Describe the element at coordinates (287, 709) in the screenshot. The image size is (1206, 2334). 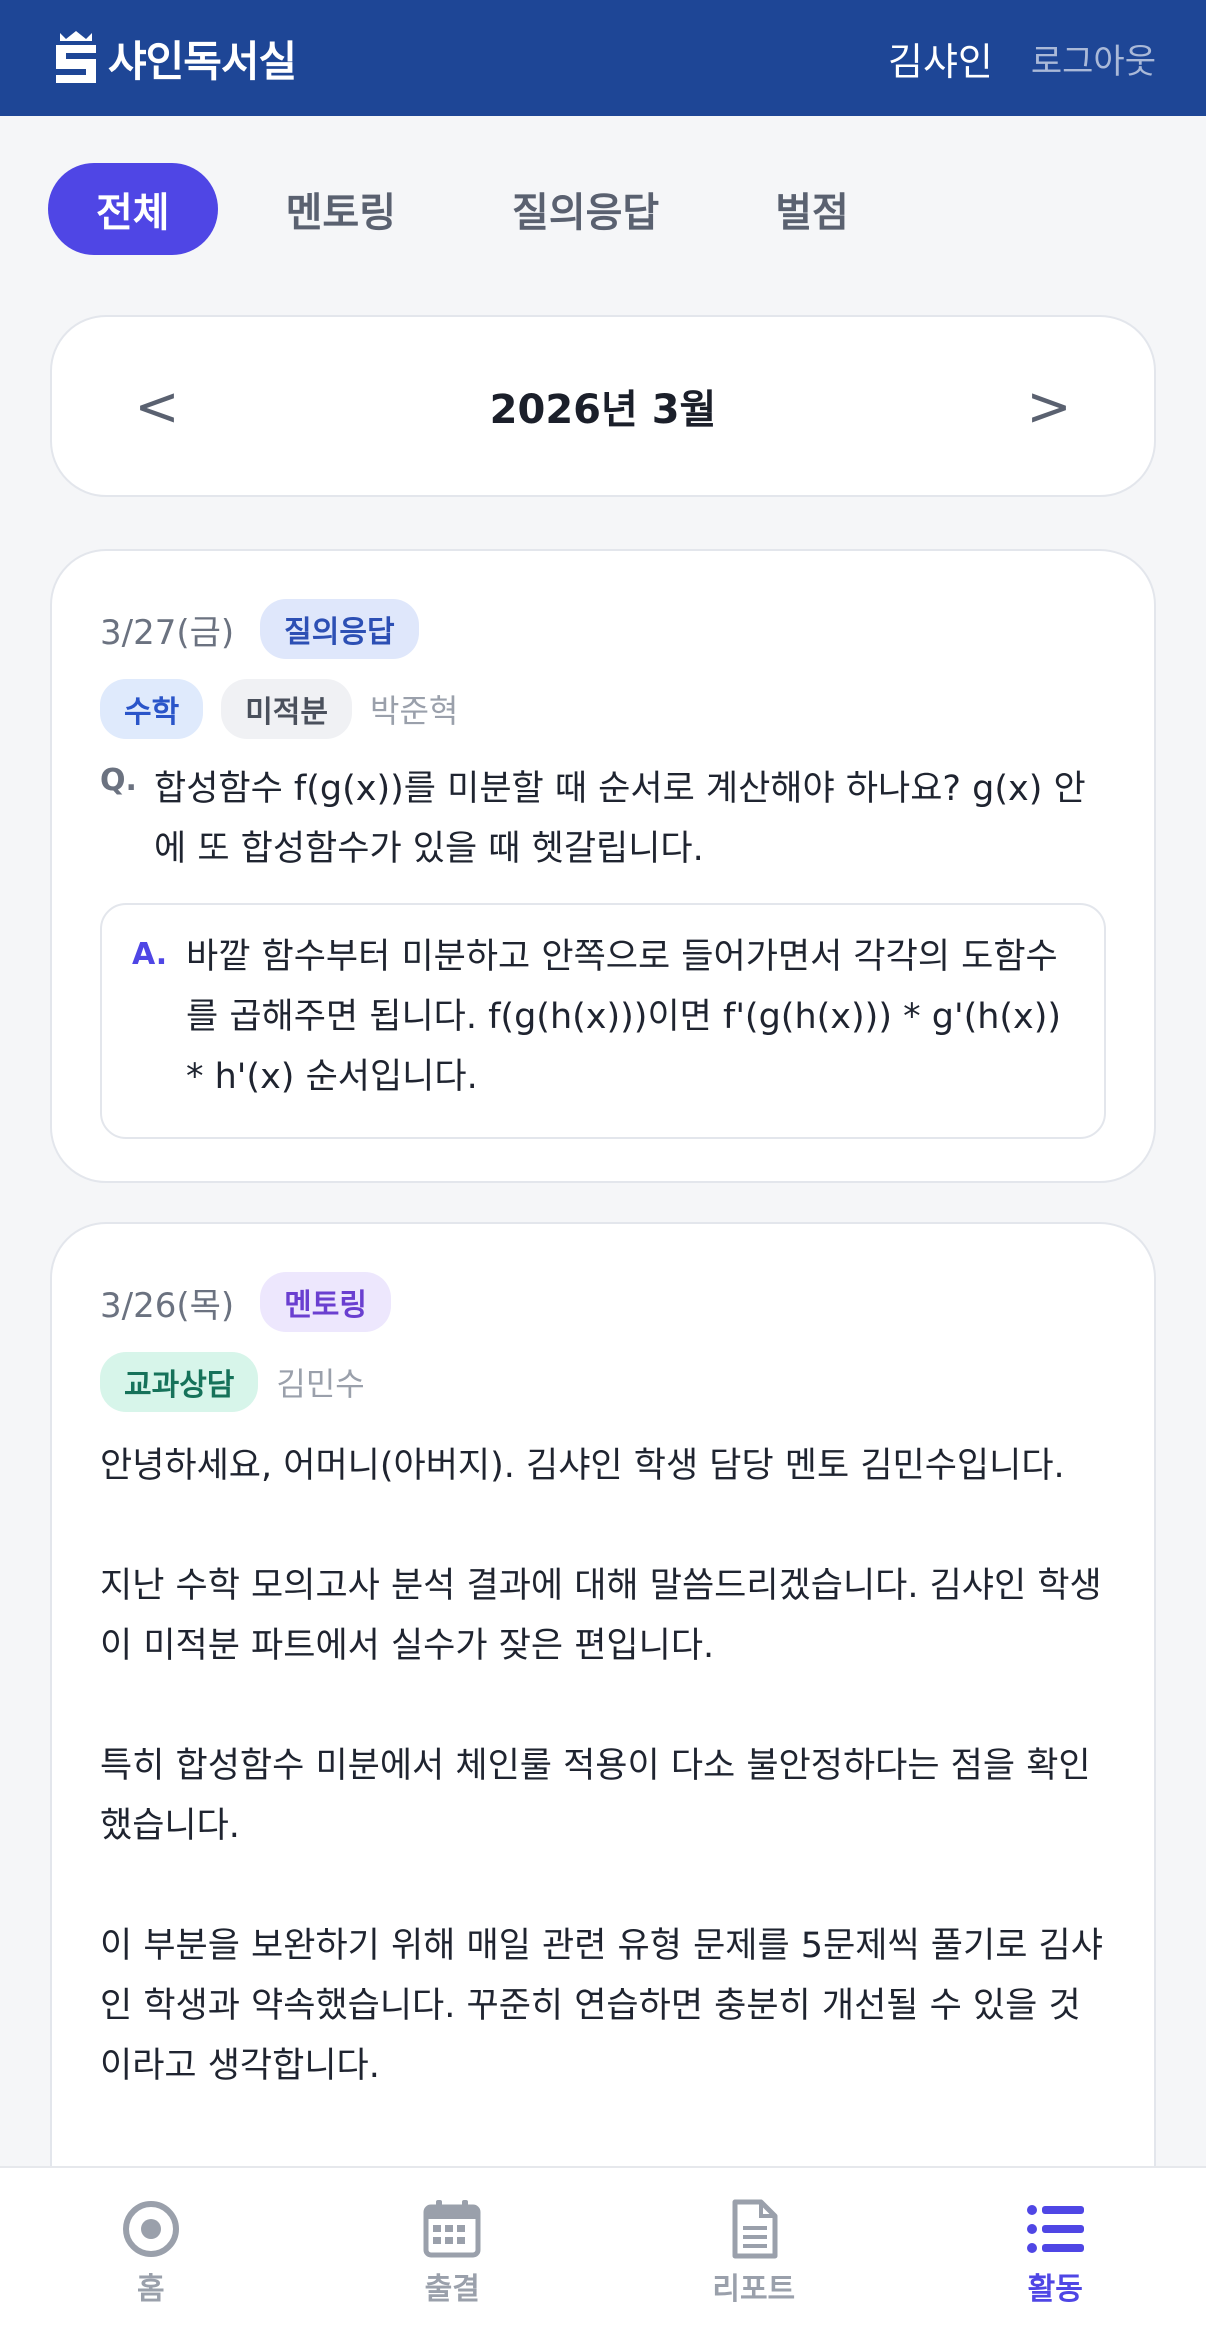
I see `topic-badge: 미적분` at that location.